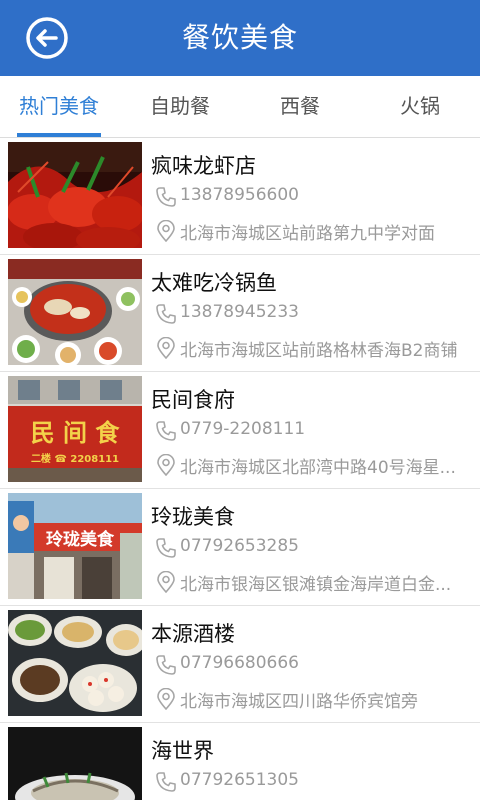 The height and width of the screenshot is (800, 480). Describe the element at coordinates (420, 107) in the screenshot. I see `tab-hotpot: 火锅` at that location.